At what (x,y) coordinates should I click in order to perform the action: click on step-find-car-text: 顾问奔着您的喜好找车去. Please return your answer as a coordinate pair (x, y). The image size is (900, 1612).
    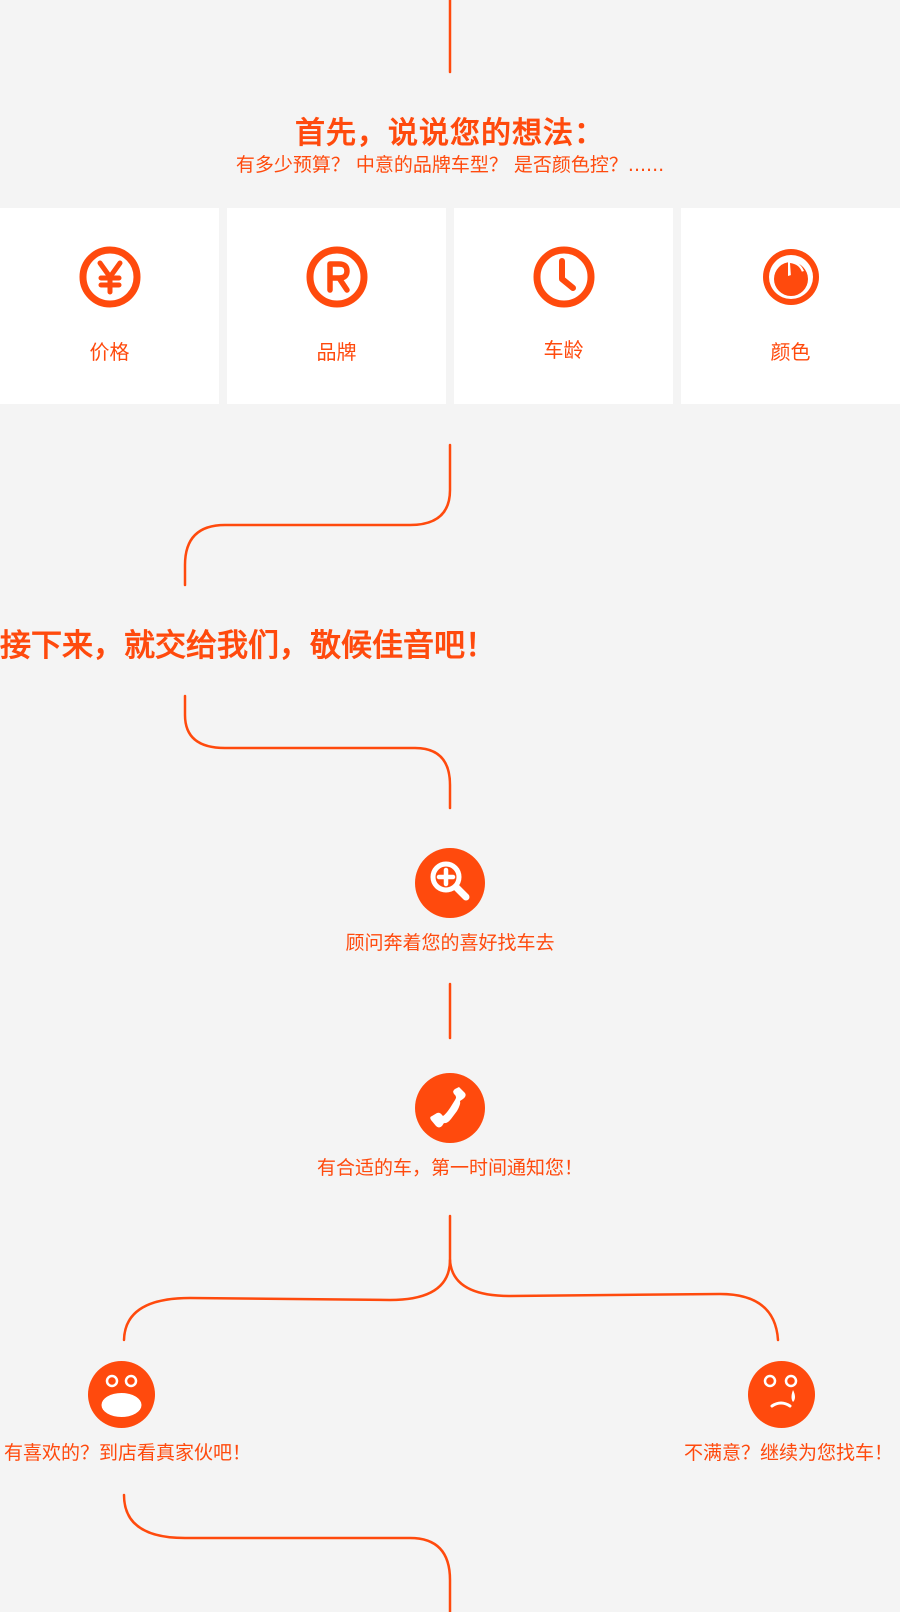
    Looking at the image, I should click on (450, 943).